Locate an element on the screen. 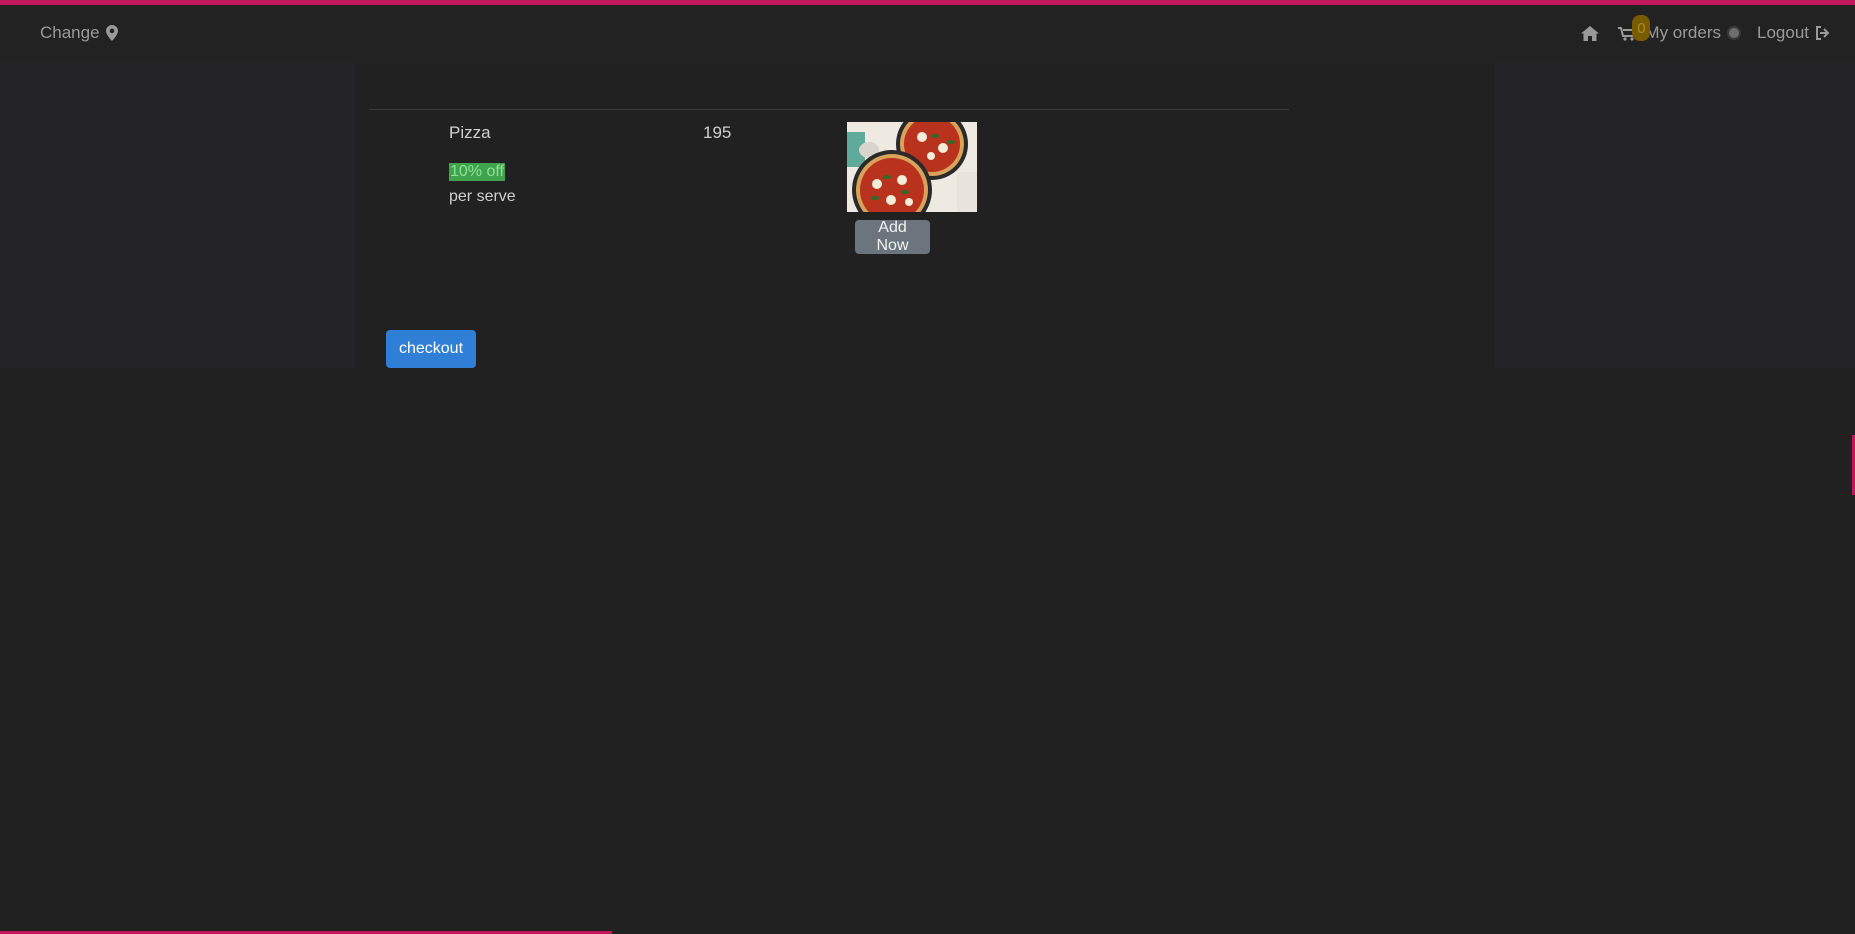  change-label: Change is located at coordinates (70, 32).